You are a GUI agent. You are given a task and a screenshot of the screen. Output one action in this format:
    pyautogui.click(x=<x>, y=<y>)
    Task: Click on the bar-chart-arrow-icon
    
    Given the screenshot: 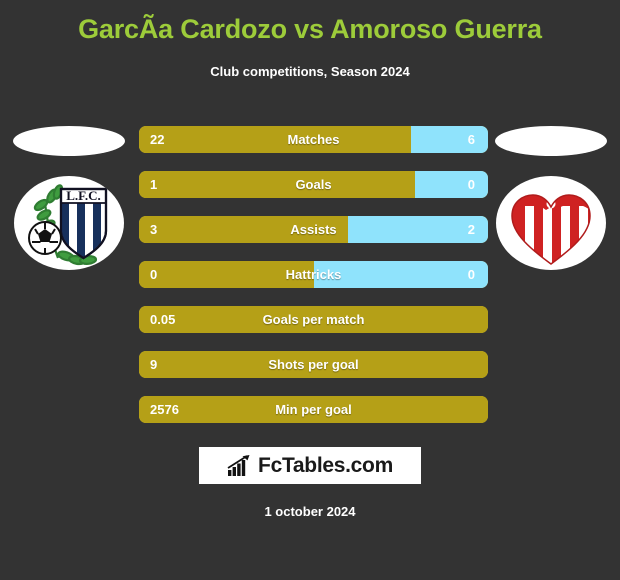 What is the action you would take?
    pyautogui.click(x=238, y=465)
    